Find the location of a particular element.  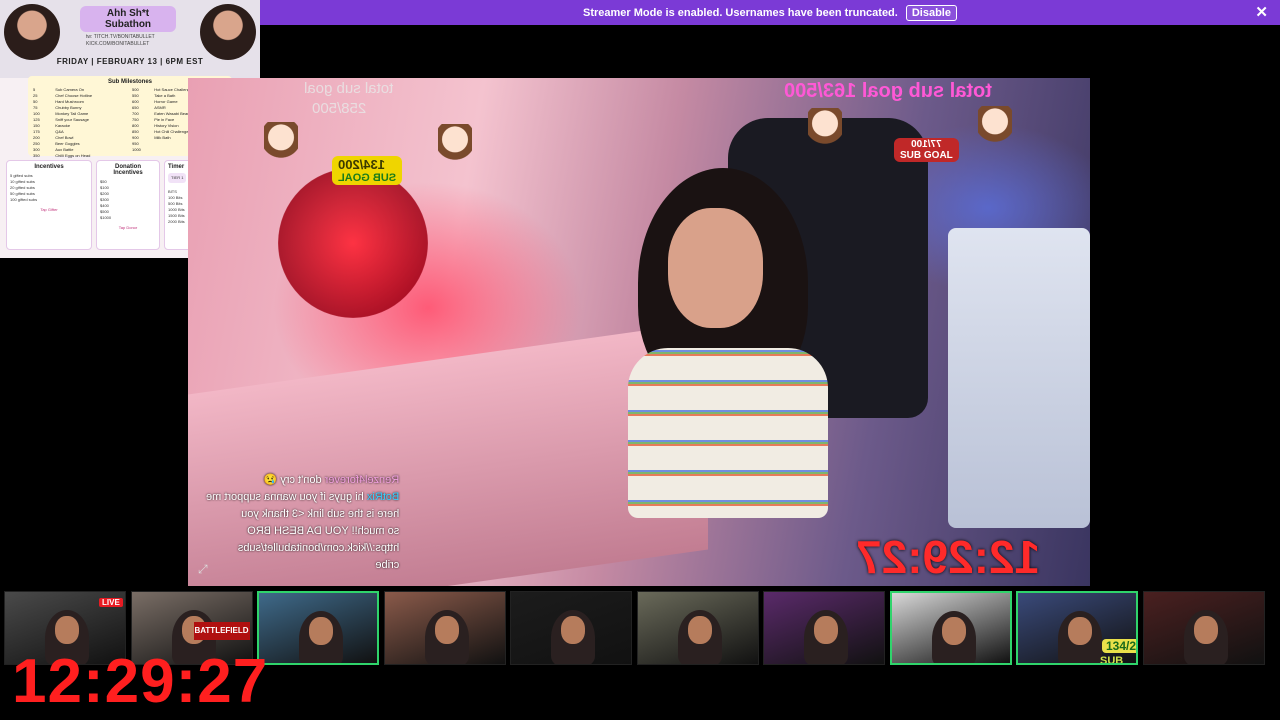

chat-text: cribe is located at coordinates (387, 565).